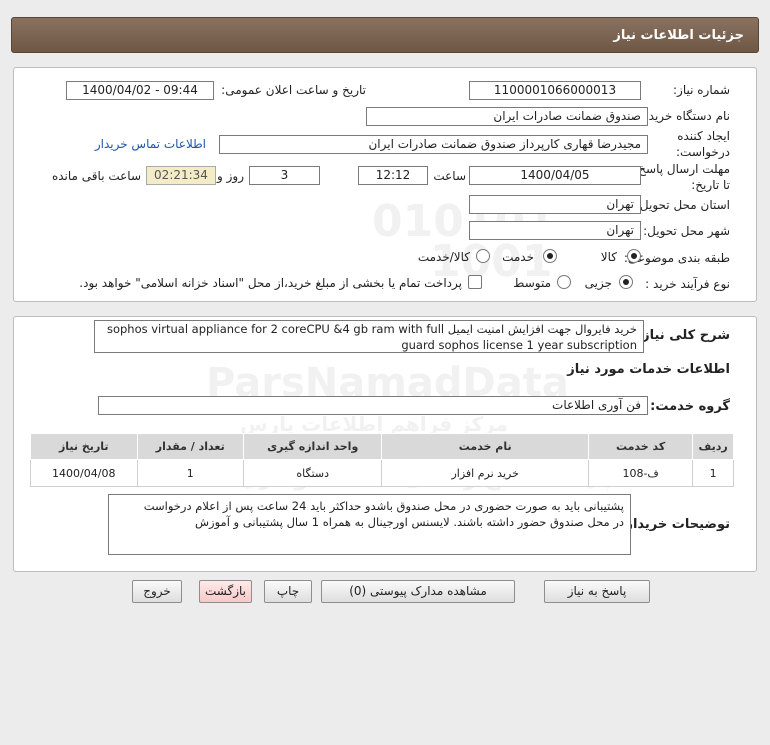 Image resolution: width=770 pixels, height=745 pixels. What do you see at coordinates (181, 175) in the screenshot?
I see `remaining-timer: 02:21:34` at bounding box center [181, 175].